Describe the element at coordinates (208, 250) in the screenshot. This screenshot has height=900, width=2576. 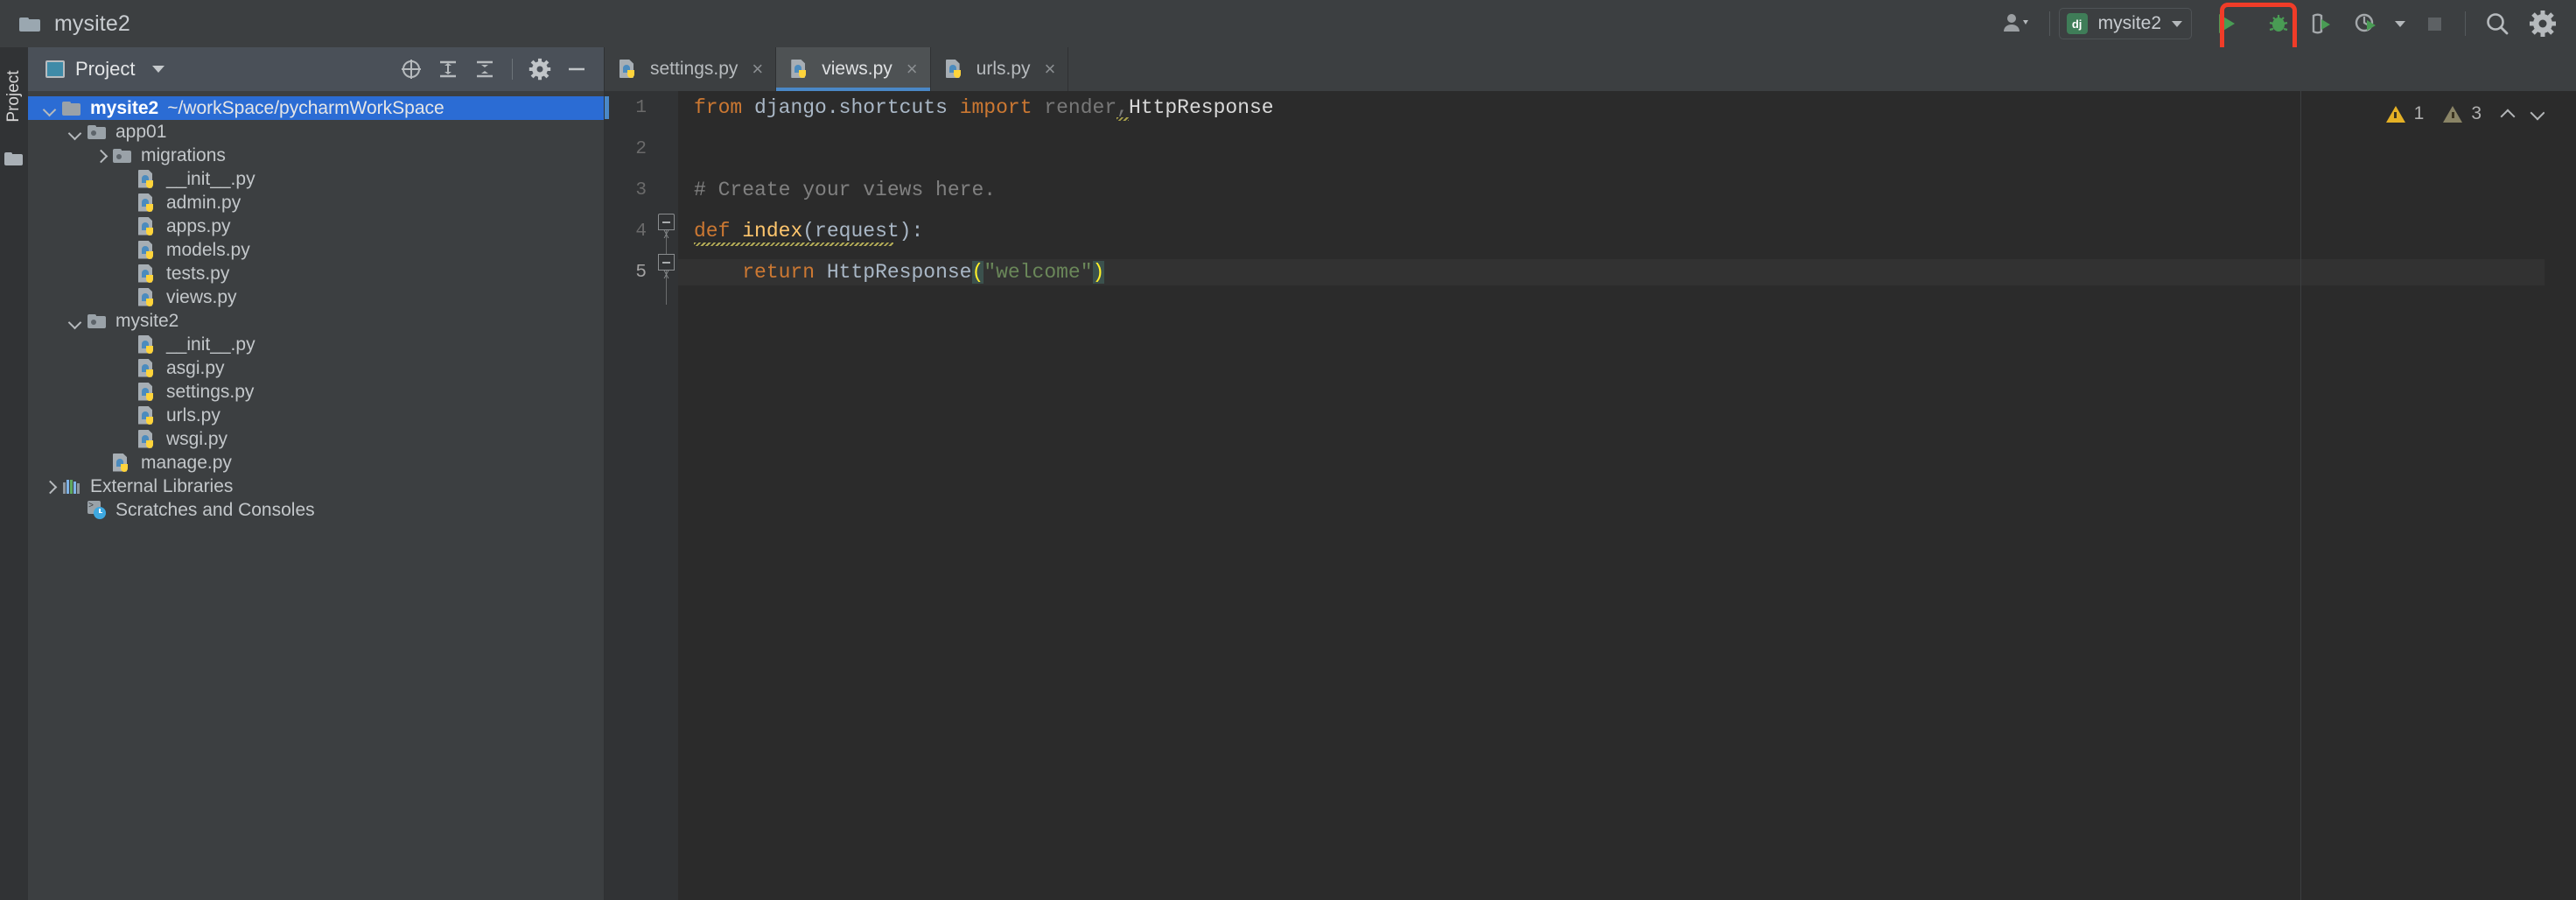
I see `tree-item-label: models.py` at that location.